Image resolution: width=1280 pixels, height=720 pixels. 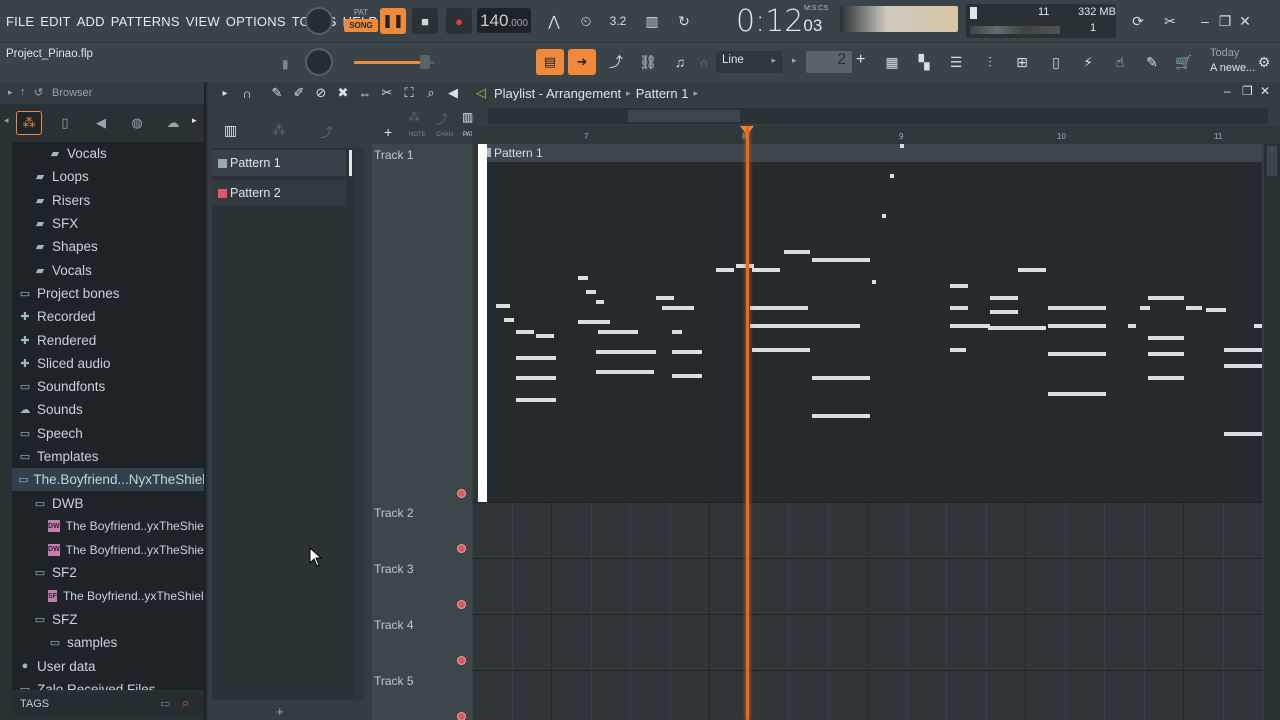 What do you see at coordinates (1247, 91) in the screenshot?
I see `restore-icon: ❐` at bounding box center [1247, 91].